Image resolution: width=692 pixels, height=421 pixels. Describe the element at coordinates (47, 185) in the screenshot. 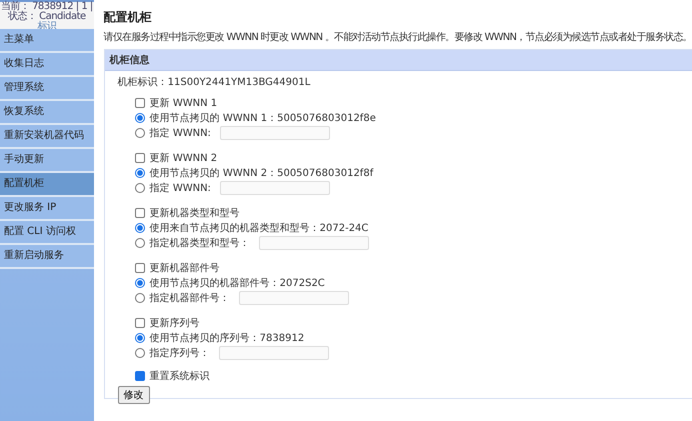

I see `nav-item: 配置机柜` at that location.